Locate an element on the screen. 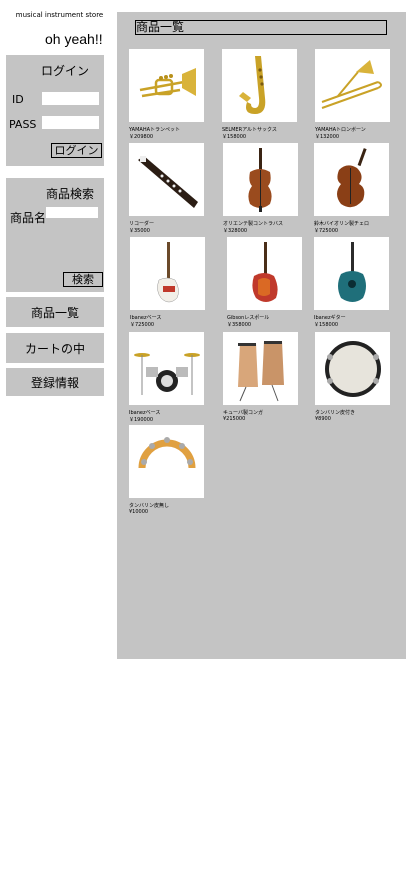 Image resolution: width=414 pixels, height=896 pixels. id-input is located at coordinates (70, 98).